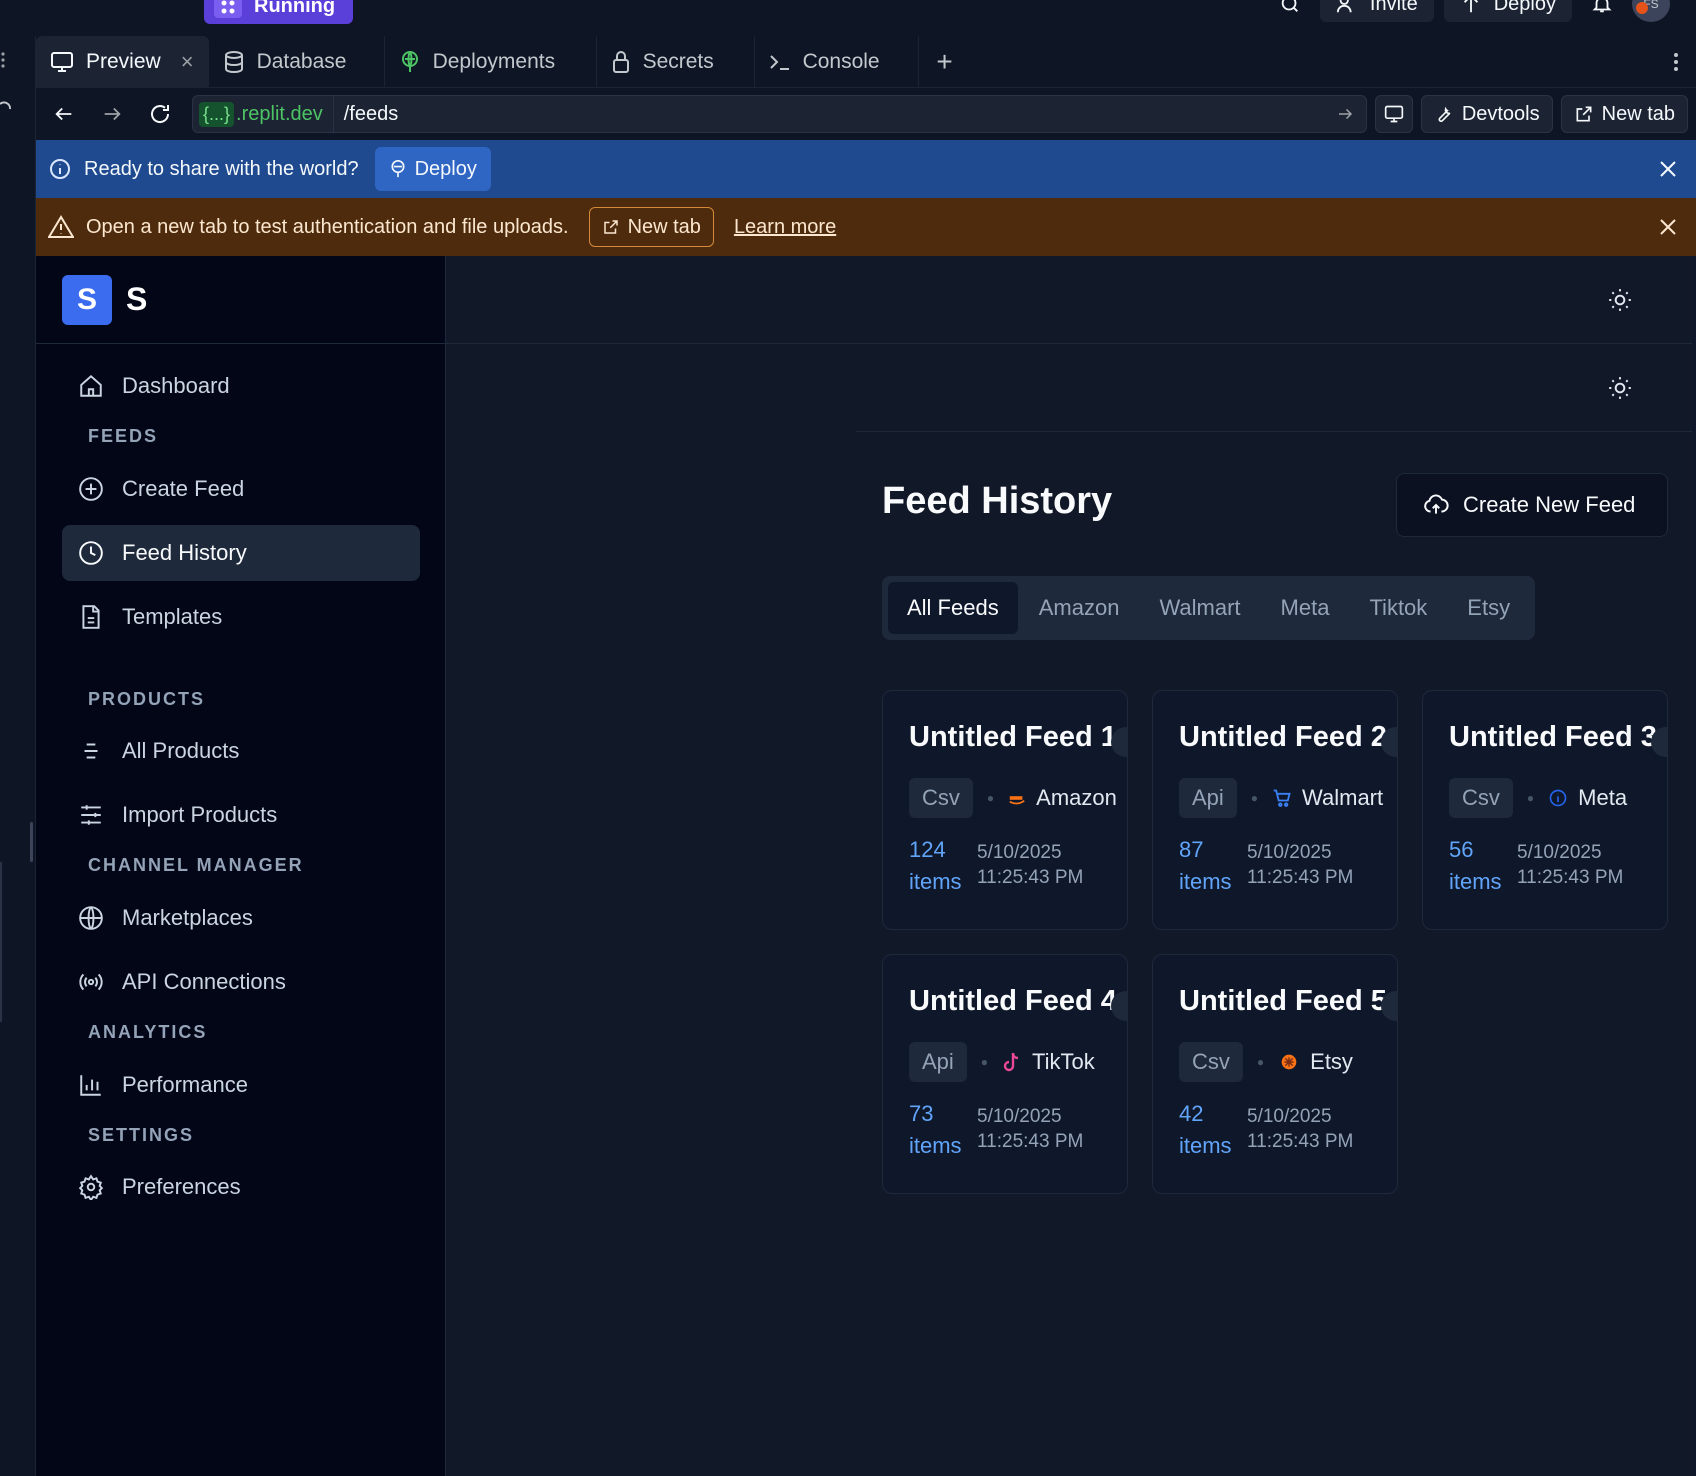 Image resolution: width=1696 pixels, height=1476 pixels. What do you see at coordinates (938, 1062) in the screenshot?
I see `feed-type-badge: Api` at bounding box center [938, 1062].